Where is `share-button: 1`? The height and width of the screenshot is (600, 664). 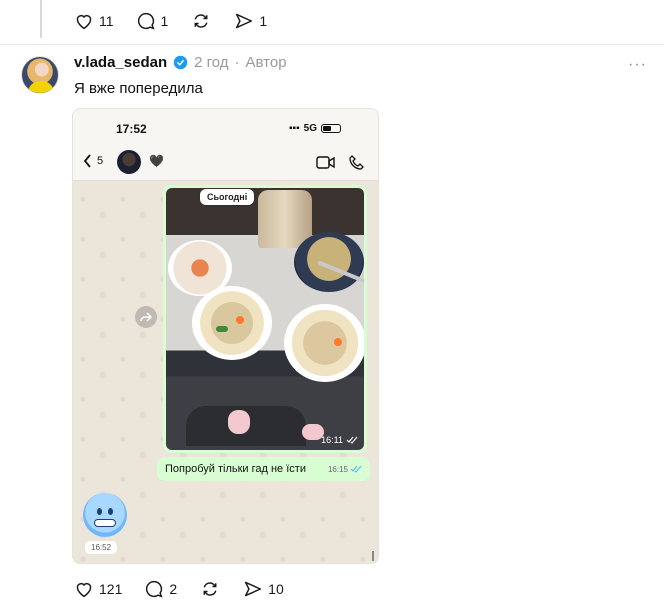
share-button: 1 is located at coordinates (250, 21).